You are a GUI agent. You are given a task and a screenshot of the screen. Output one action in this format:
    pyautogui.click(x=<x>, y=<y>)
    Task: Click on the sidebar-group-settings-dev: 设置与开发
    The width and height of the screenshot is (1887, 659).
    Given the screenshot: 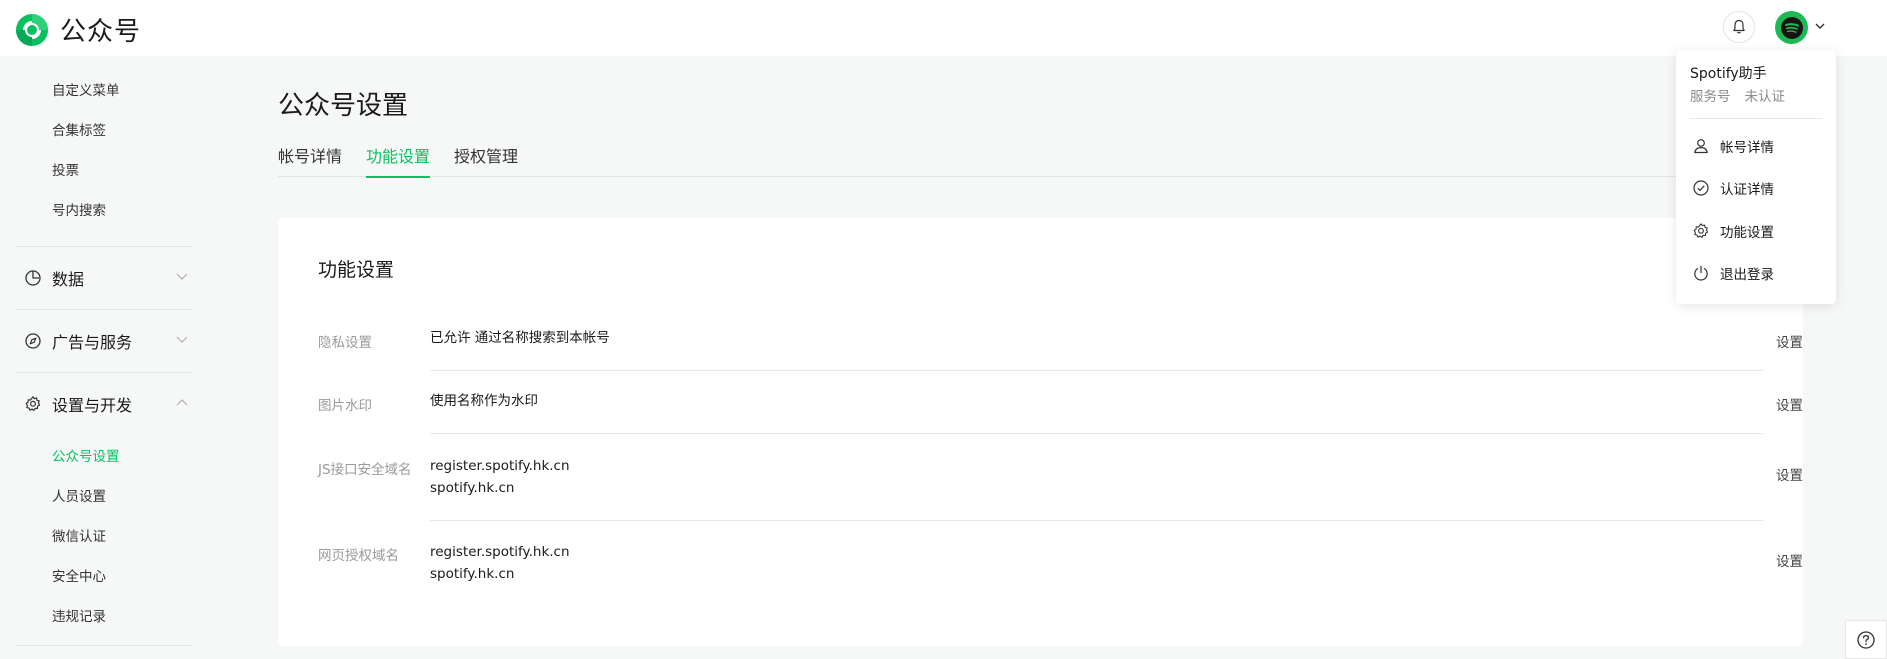 What is the action you would take?
    pyautogui.click(x=106, y=404)
    